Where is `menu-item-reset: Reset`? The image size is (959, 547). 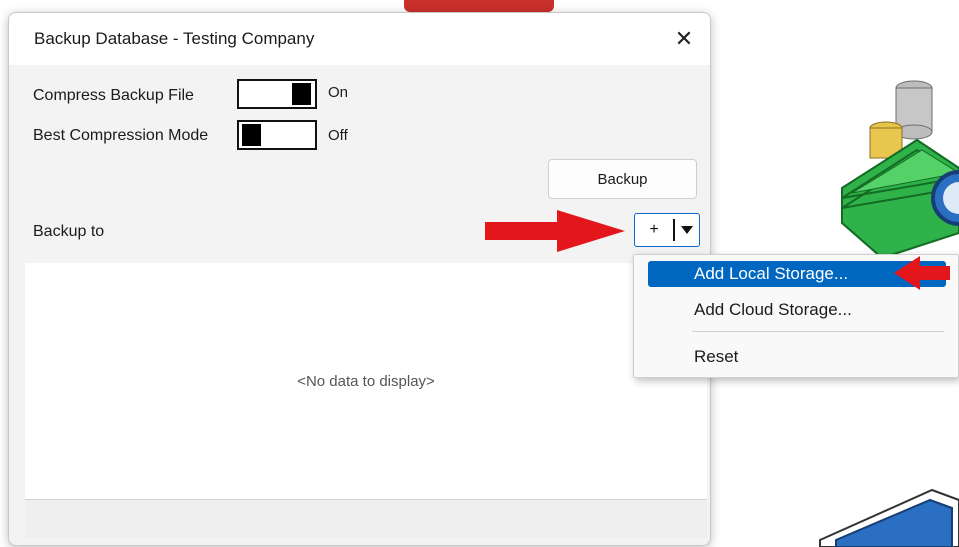
menu-item-reset: Reset is located at coordinates (797, 357).